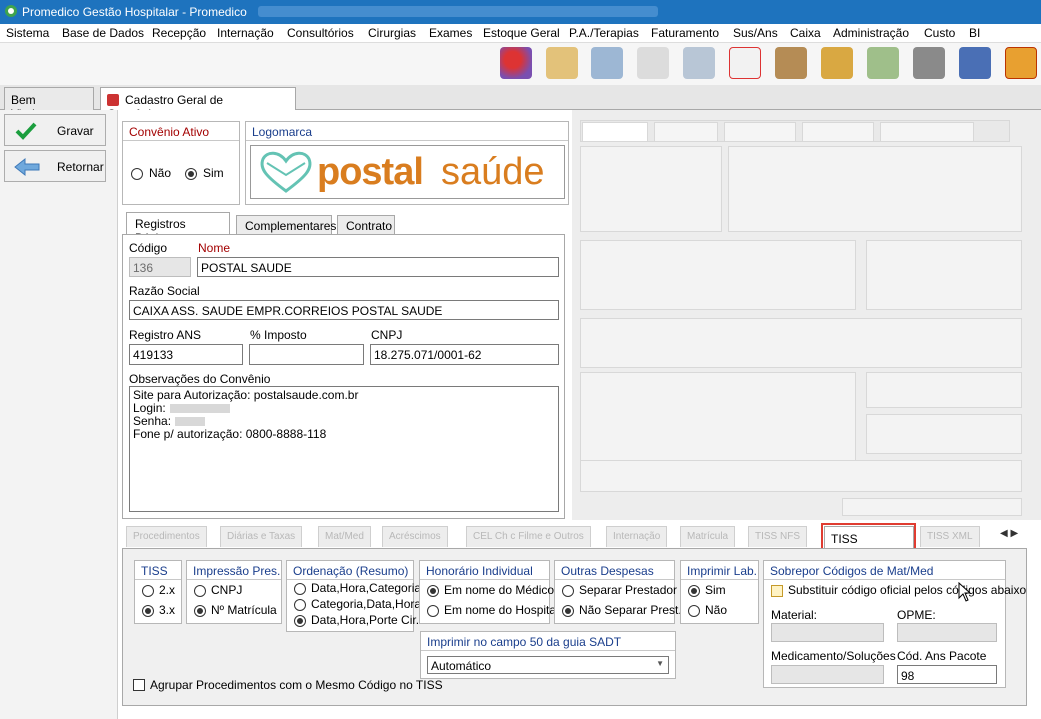 The height and width of the screenshot is (719, 1041). Describe the element at coordinates (392, 33) in the screenshot. I see `menu-cirurgias: Cirurgias` at that location.